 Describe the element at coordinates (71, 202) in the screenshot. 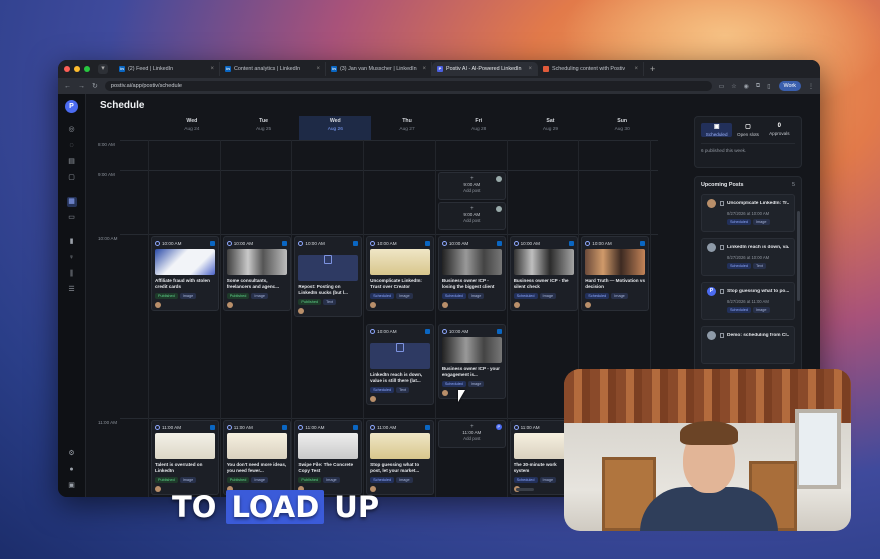

I see `calendar-icon: ▦` at that location.